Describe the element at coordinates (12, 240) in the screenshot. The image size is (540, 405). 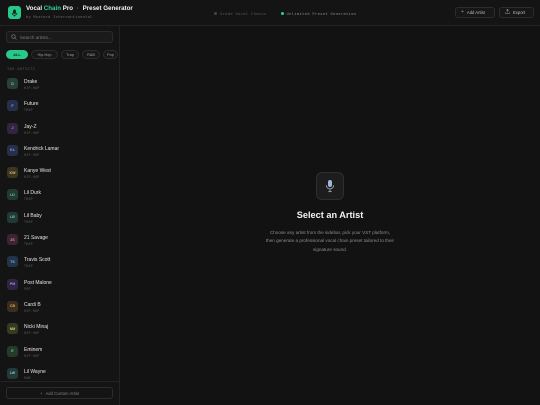
I see `artist-avatar: 2S` at that location.